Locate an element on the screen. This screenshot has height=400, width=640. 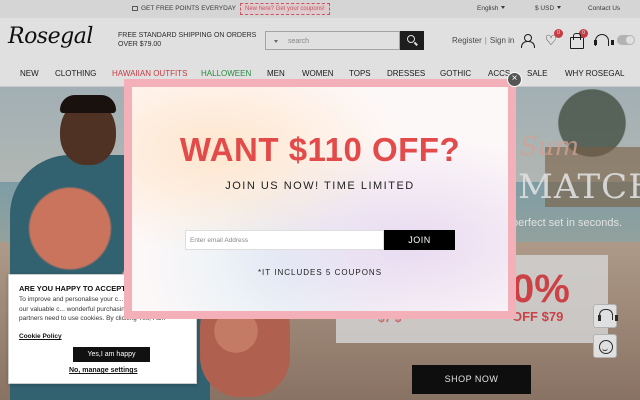
modal-subtitle: JOIN US NOW! TIME LIMITED is located at coordinates (320, 186).